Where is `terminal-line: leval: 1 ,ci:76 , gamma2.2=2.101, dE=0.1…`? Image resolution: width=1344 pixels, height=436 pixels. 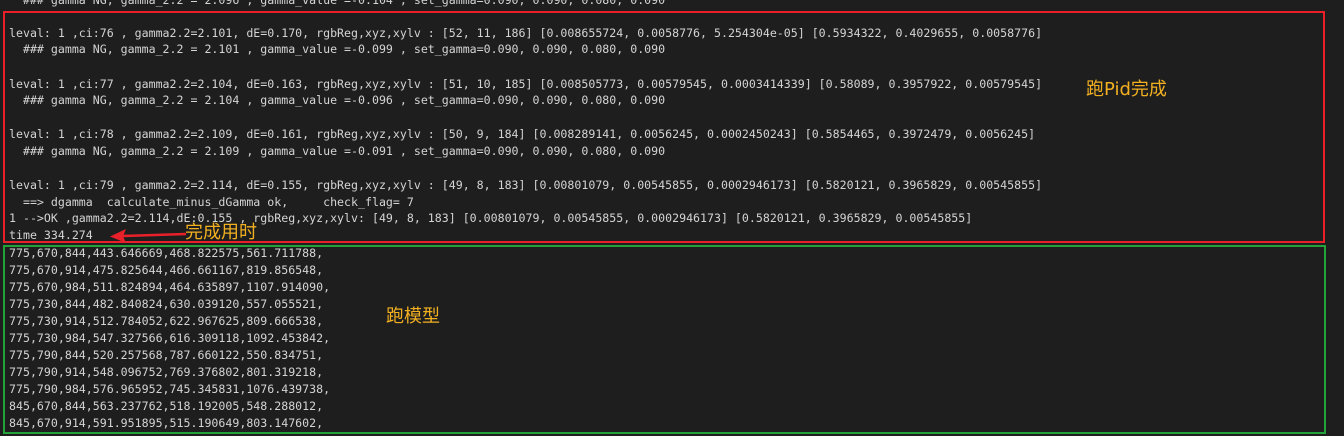
terminal-line: leval: 1 ,ci:76 , gamma2.2=2.101, dE=0.1… is located at coordinates (526, 33).